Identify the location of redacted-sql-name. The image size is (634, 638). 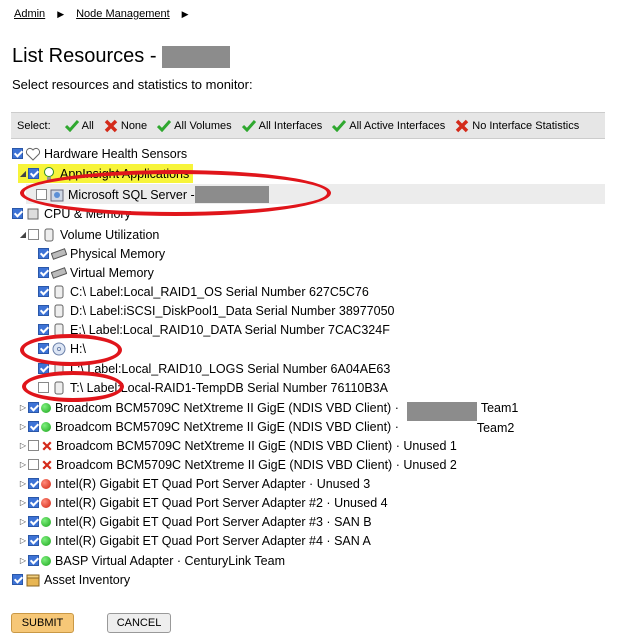
(231, 194).